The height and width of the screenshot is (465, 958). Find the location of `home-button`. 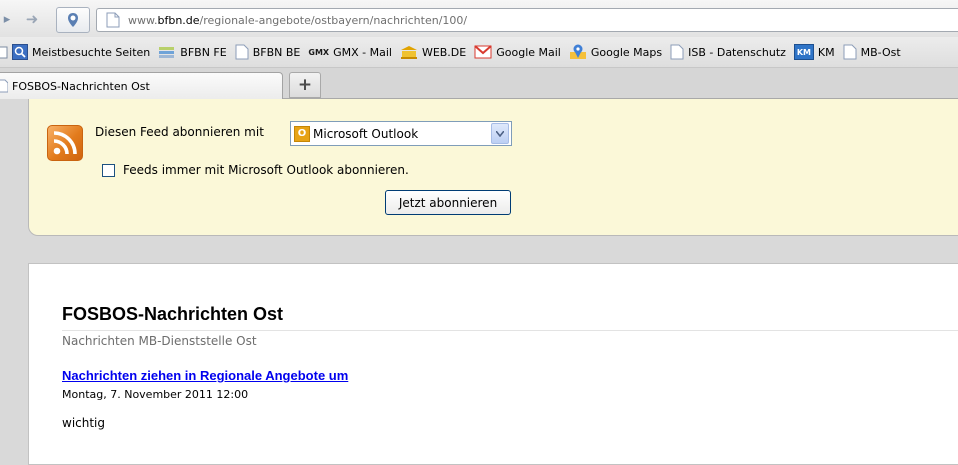

home-button is located at coordinates (73, 20).